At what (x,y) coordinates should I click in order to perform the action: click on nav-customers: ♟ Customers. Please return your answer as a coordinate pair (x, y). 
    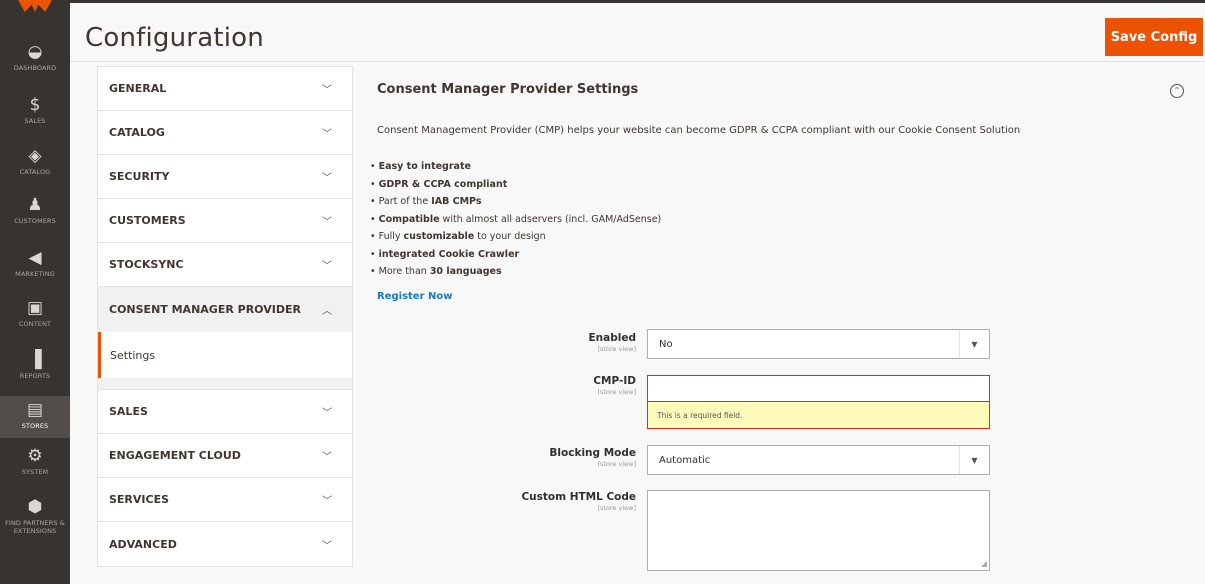
    Looking at the image, I should click on (35, 215).